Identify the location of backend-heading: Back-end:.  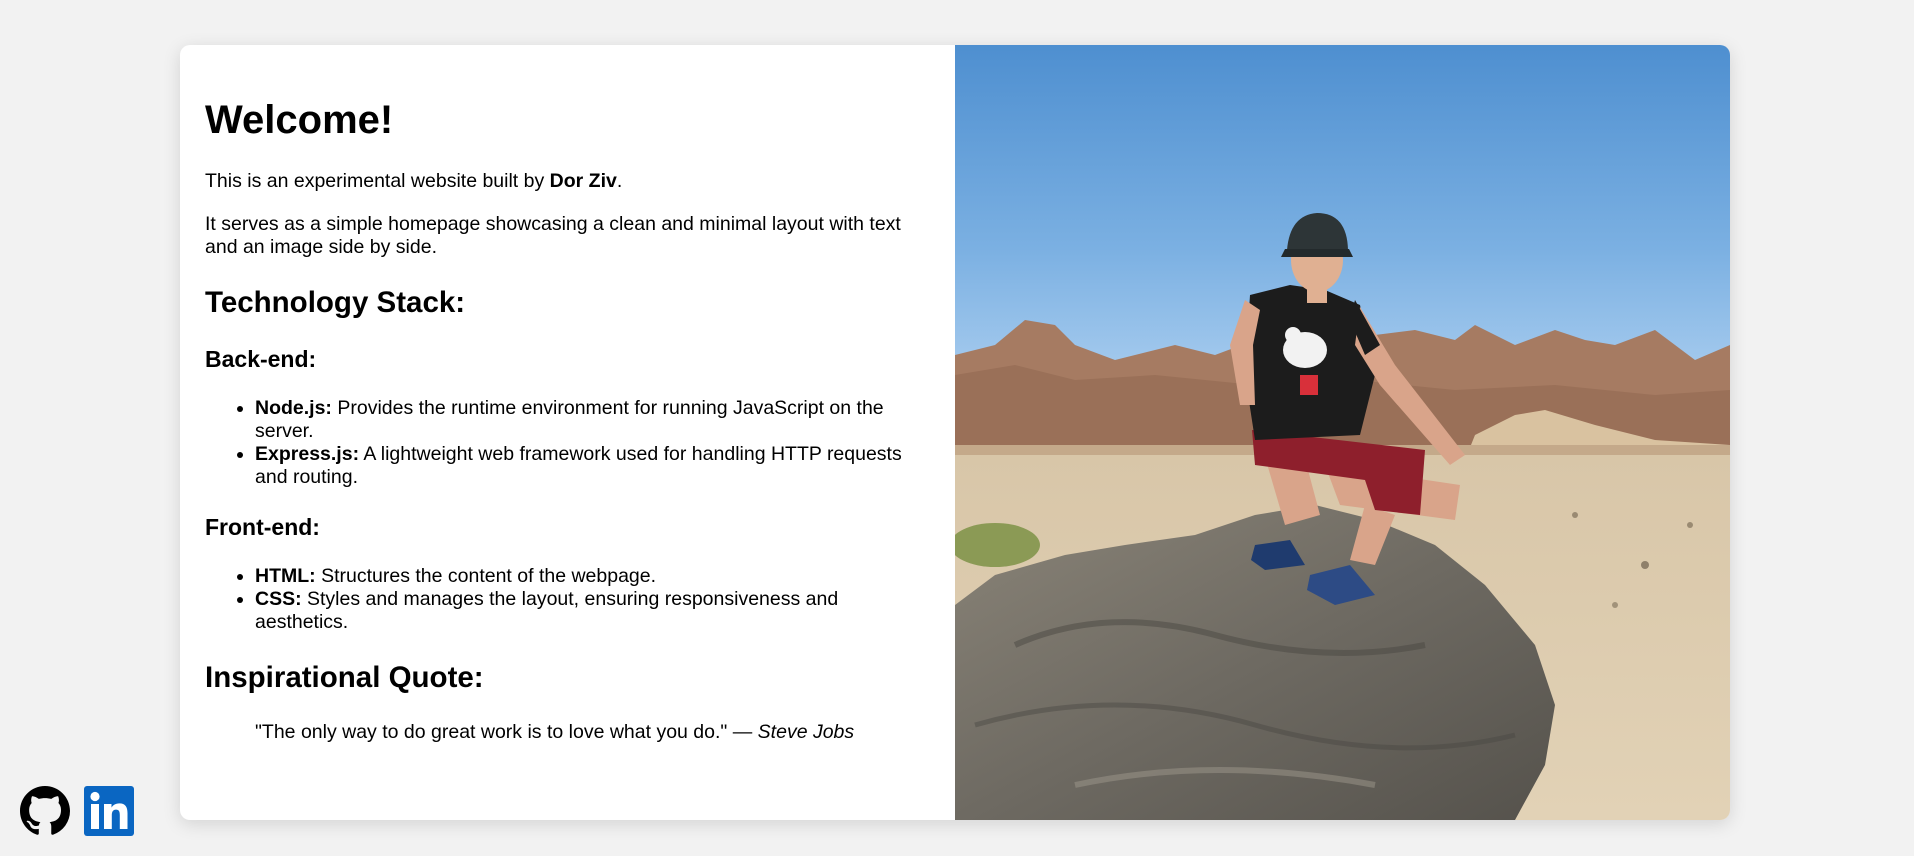
(261, 359).